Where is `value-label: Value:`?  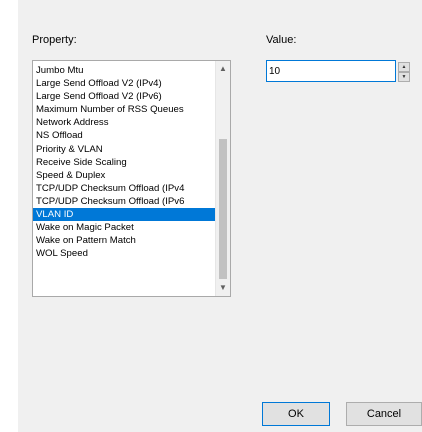
value-label: Value: is located at coordinates (281, 40).